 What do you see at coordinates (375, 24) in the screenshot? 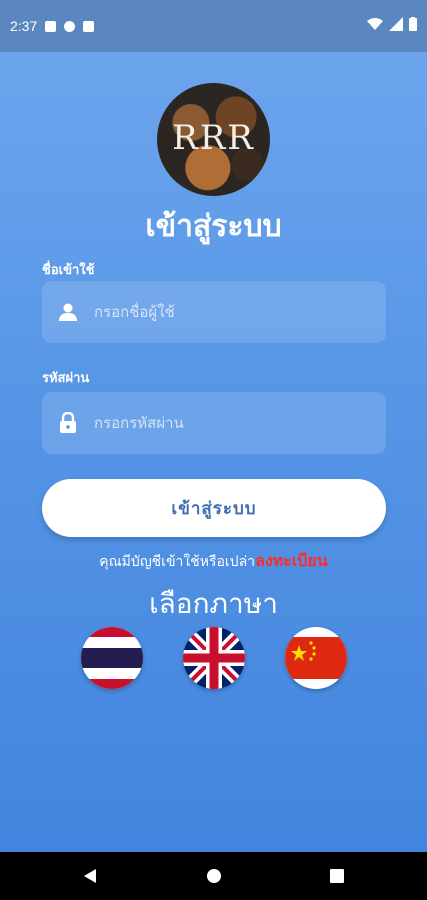
I see `wifi-icon` at bounding box center [375, 24].